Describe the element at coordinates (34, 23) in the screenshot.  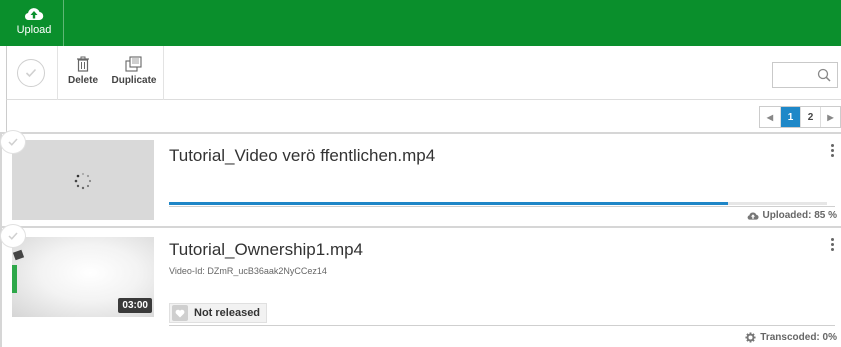
I see `upload-button: Upload` at that location.